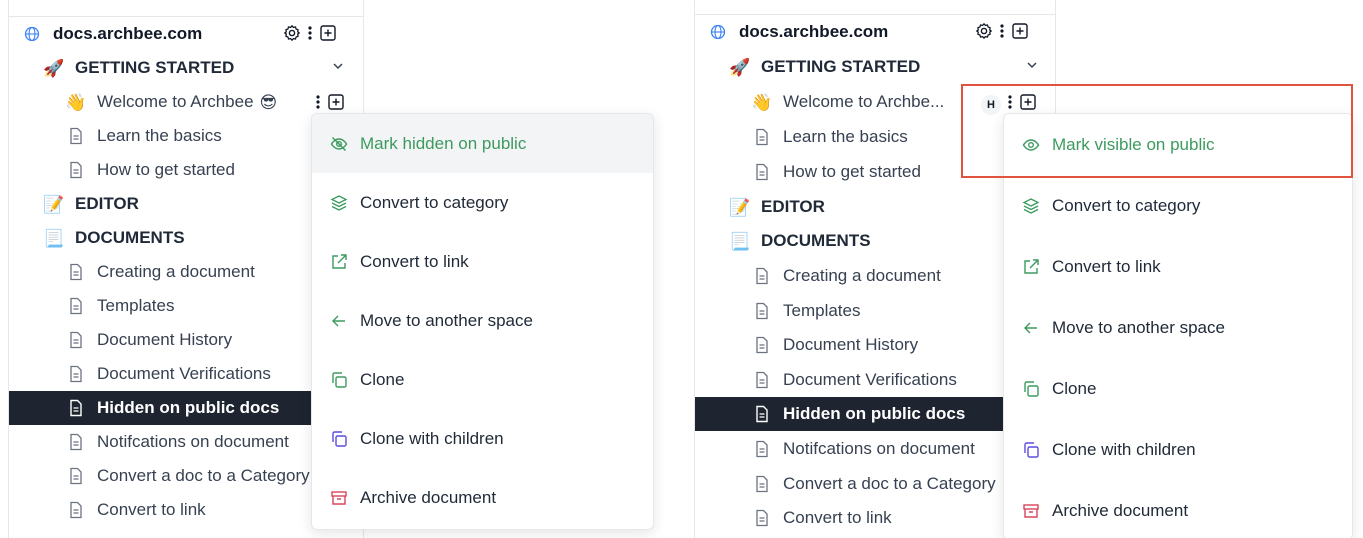  Describe the element at coordinates (443, 143) in the screenshot. I see `menu-item-label: Mark hidden on public` at that location.